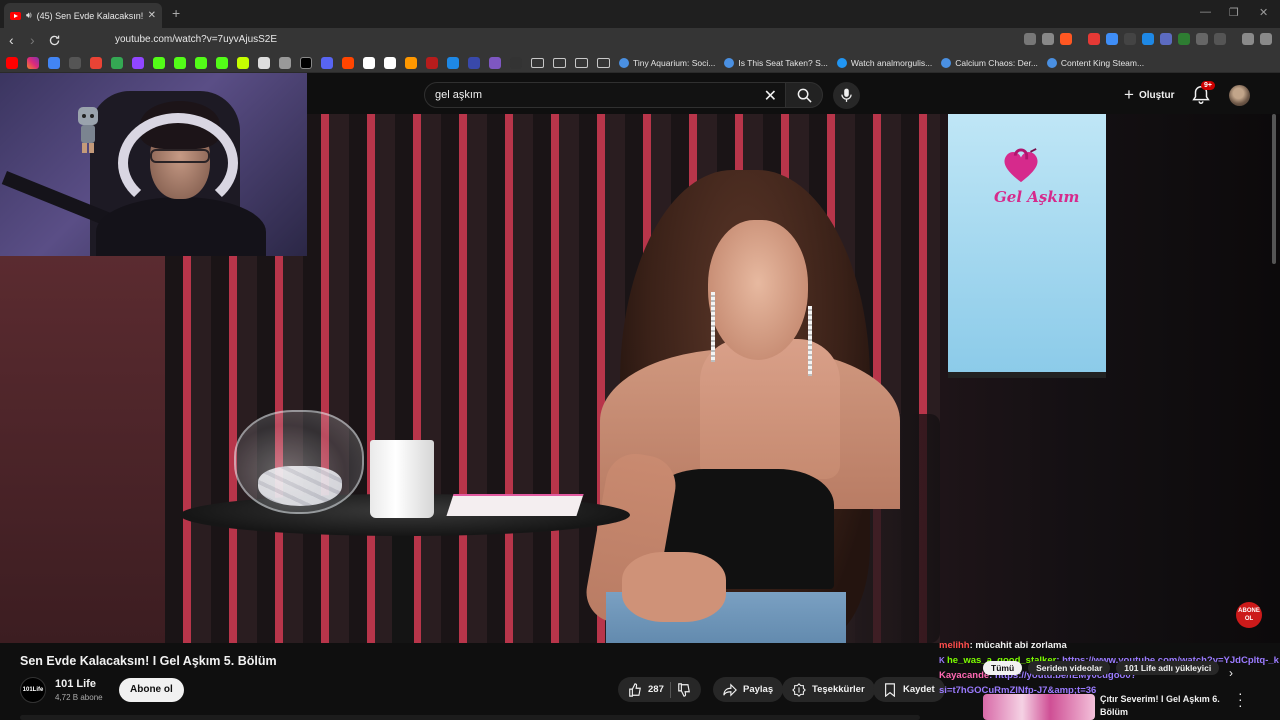 Image resolution: width=1280 pixels, height=720 pixels. Describe the element at coordinates (1069, 668) in the screenshot. I see `chip-series-videos: Seriden videolar` at that location.